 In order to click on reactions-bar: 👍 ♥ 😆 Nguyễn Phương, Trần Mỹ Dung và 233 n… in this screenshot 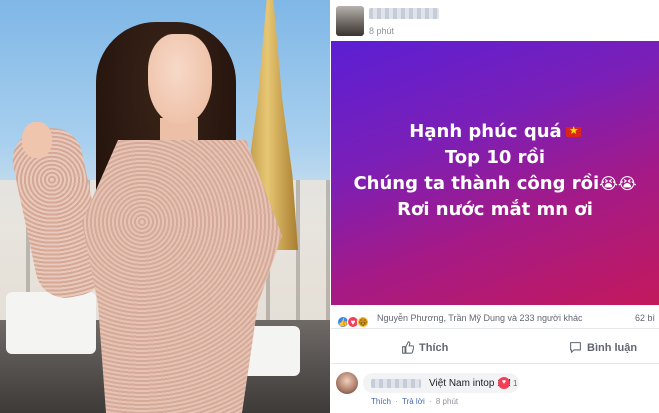, I will do `click(495, 318)`.